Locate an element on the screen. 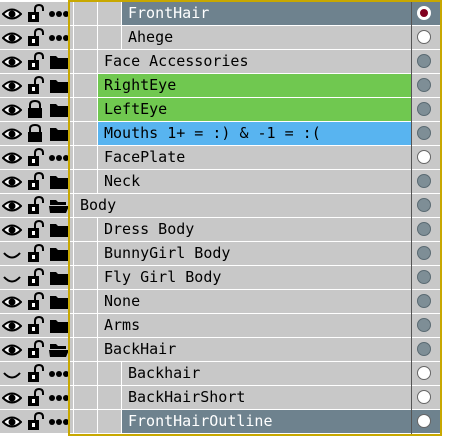 This screenshot has height=436, width=468. layer-name: Neck is located at coordinates (254, 181).